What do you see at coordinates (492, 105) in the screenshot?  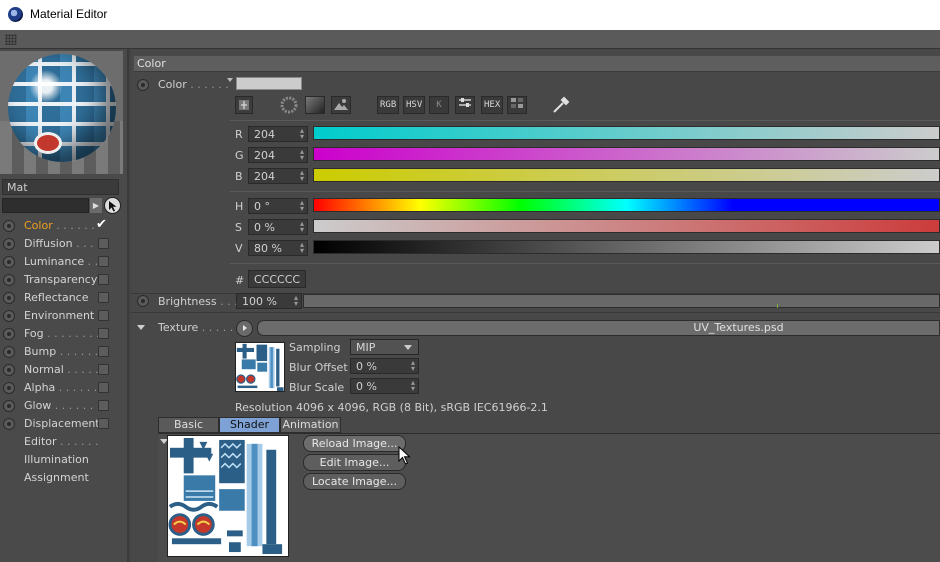 I see `hex-mode-button: HEX` at bounding box center [492, 105].